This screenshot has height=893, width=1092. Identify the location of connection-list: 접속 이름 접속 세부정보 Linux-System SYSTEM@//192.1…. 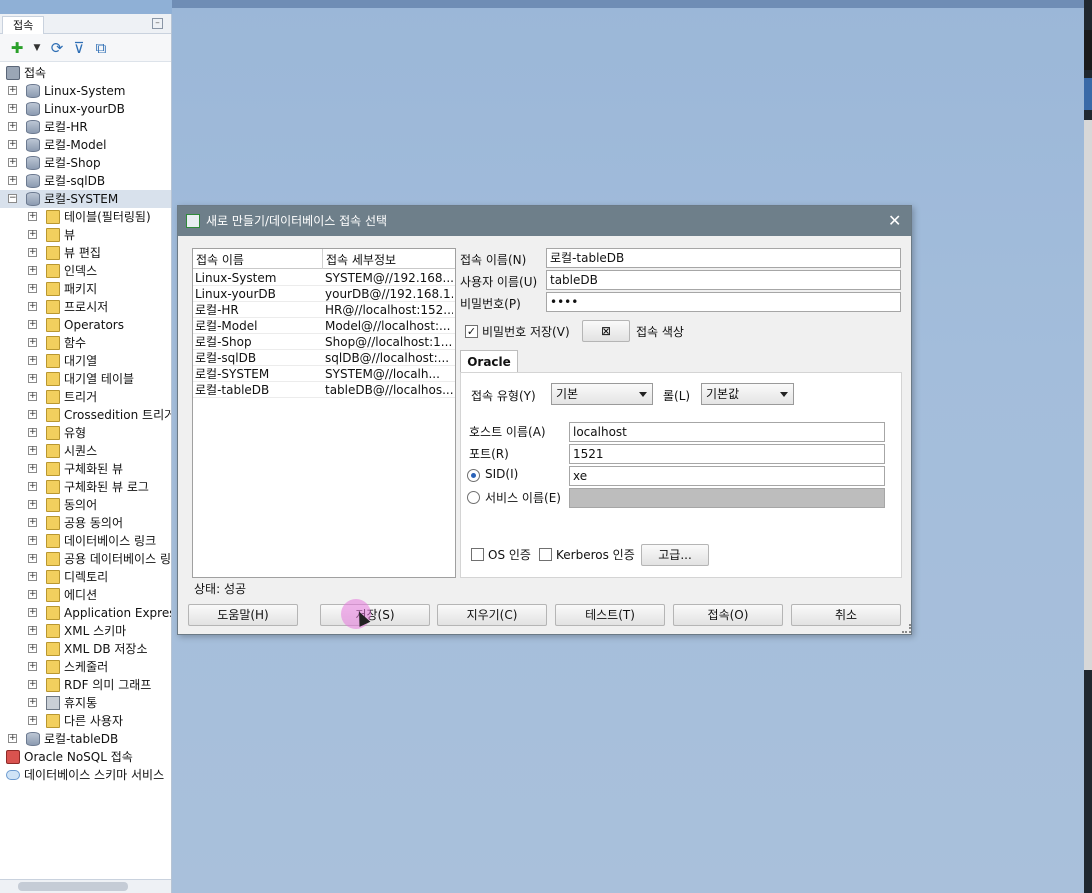
(324, 413).